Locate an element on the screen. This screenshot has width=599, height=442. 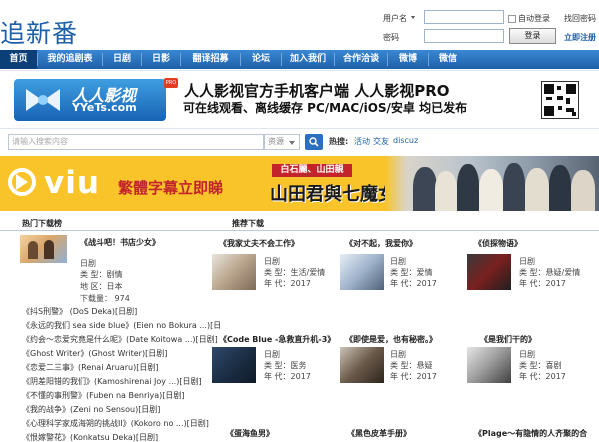
card-title: 《Code Blue -急救直升机-3》 is located at coordinates (277, 339).